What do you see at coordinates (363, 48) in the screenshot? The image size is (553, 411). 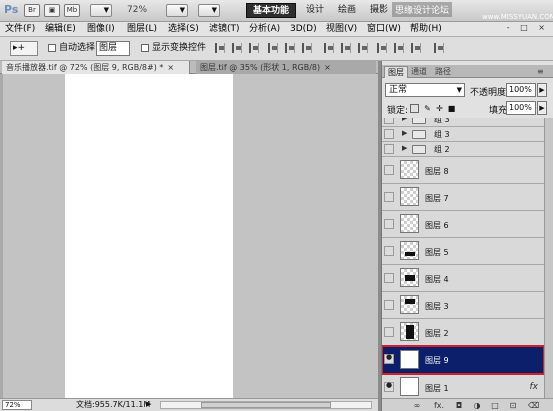 I see `distribute-bottom-icon` at bounding box center [363, 48].